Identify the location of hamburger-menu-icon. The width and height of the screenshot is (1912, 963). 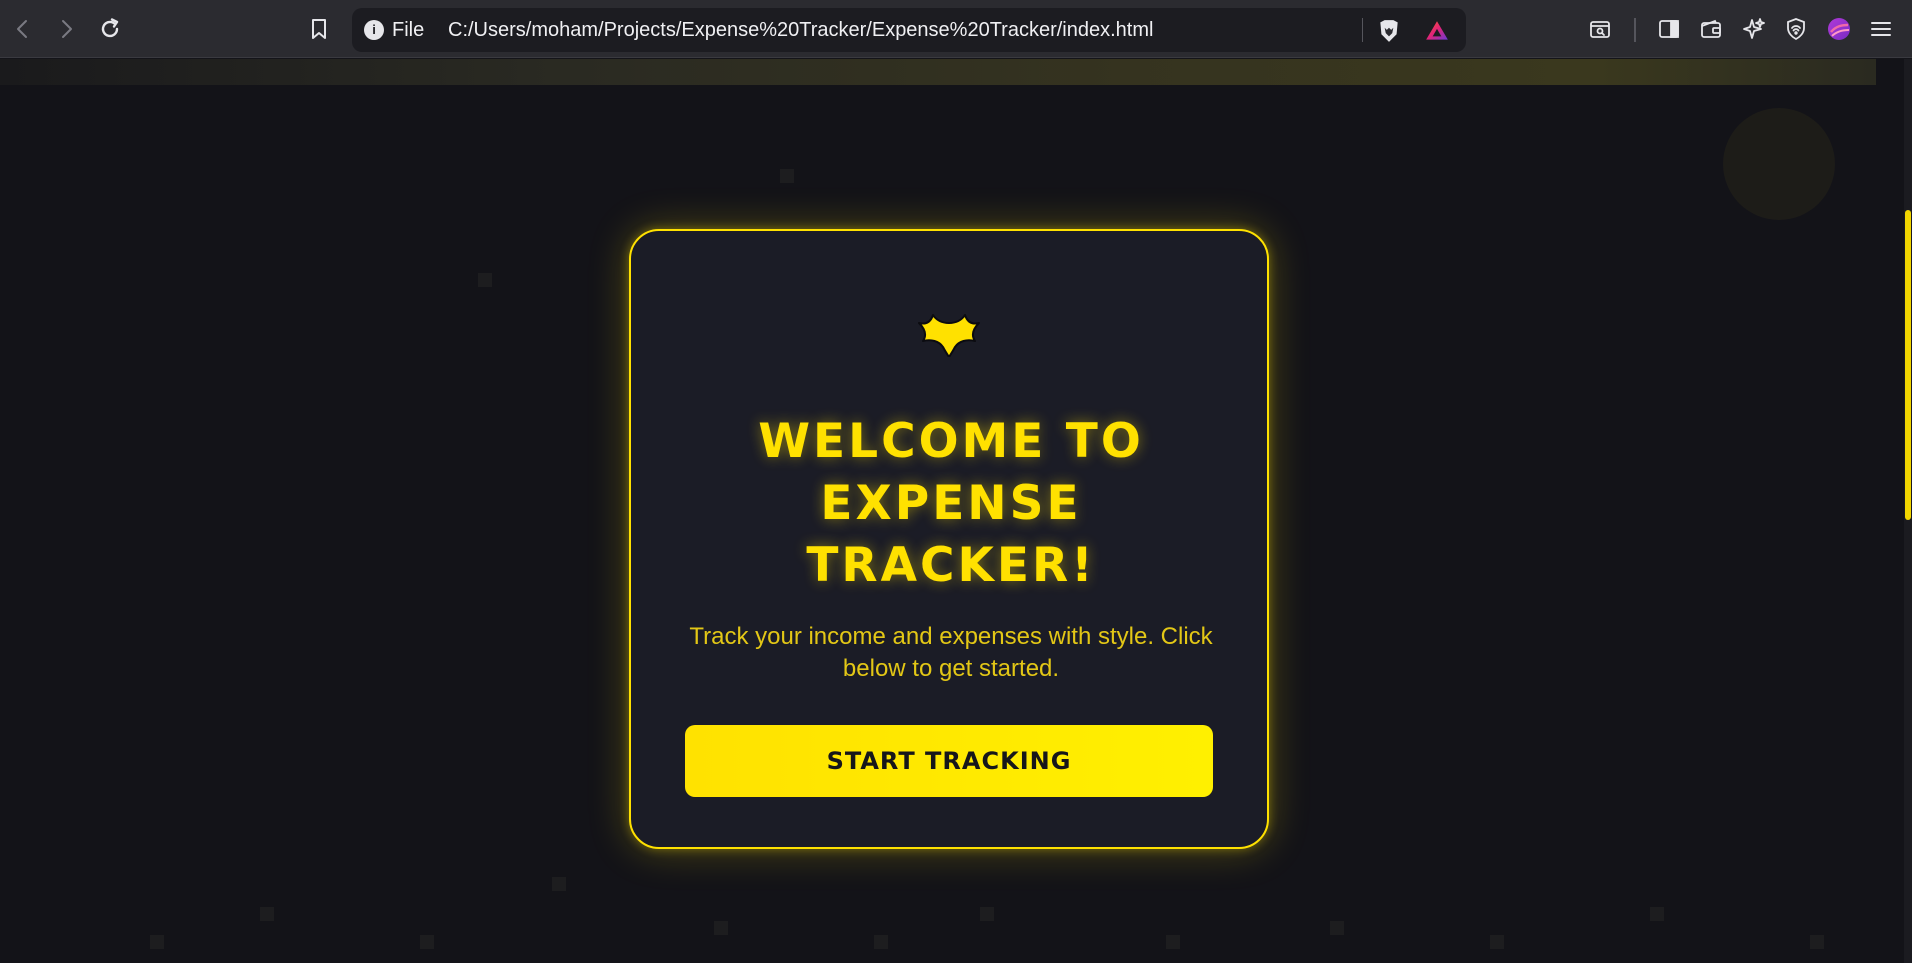
(1881, 29).